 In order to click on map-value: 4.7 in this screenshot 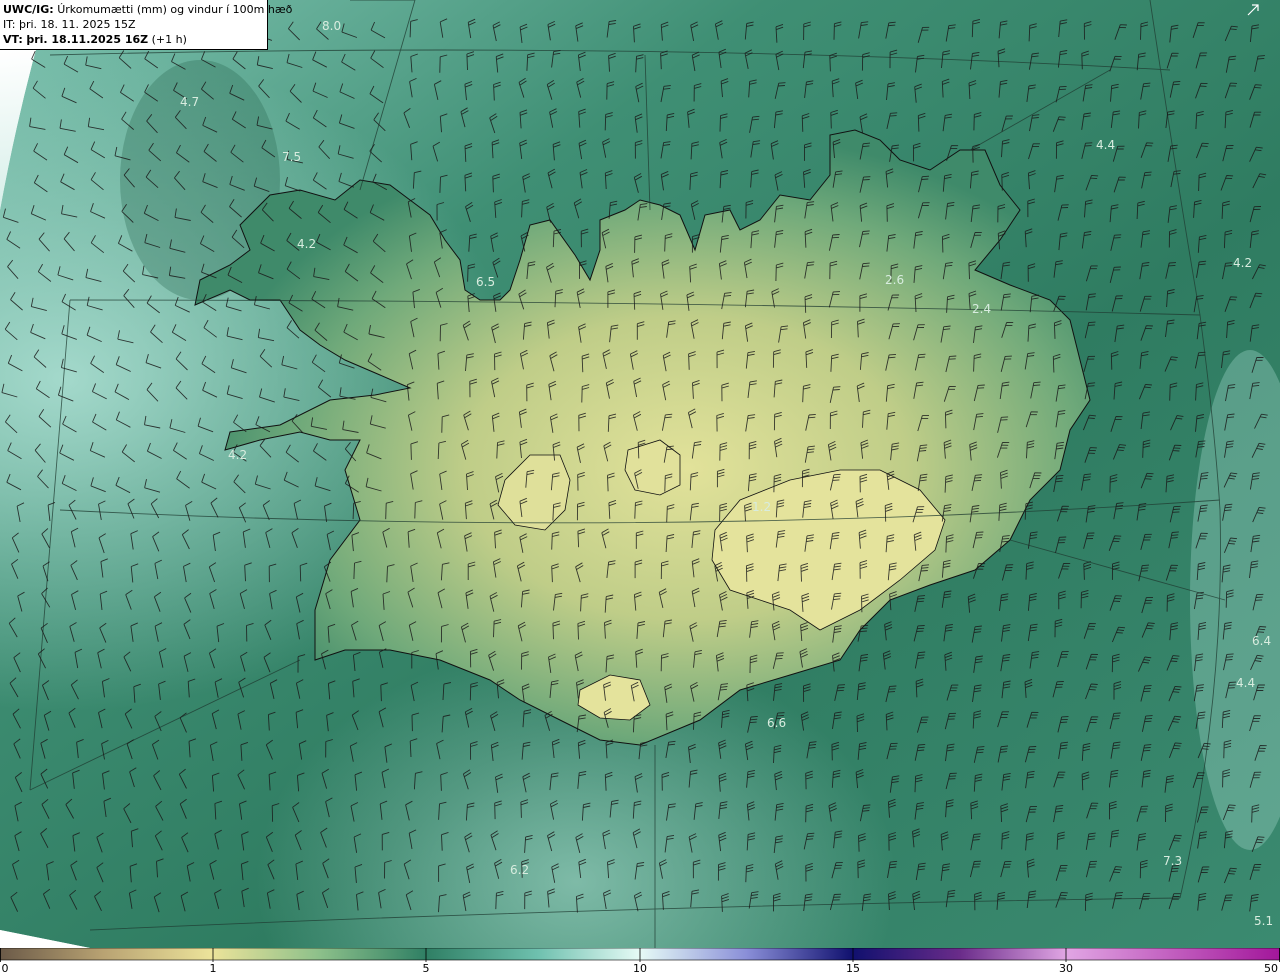, I will do `click(189, 102)`.